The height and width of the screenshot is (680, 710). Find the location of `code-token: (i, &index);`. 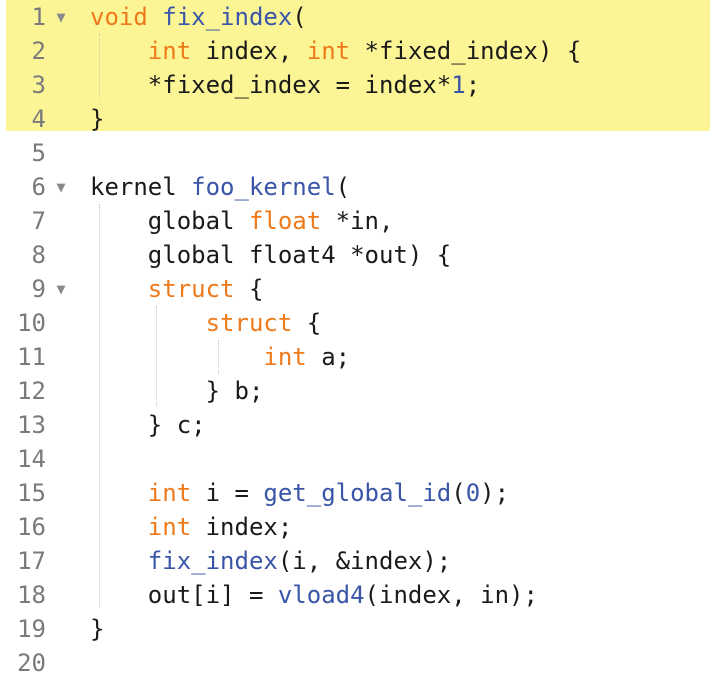

code-token: (i, &index); is located at coordinates (364, 561).